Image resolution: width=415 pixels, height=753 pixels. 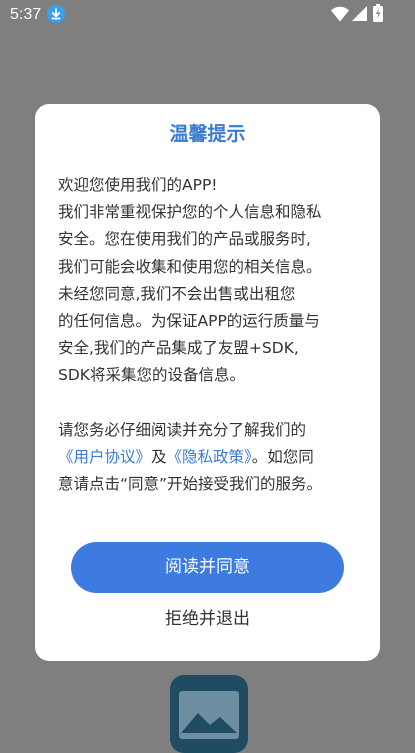 What do you see at coordinates (209, 714) in the screenshot?
I see `image-placeholder-icon` at bounding box center [209, 714].